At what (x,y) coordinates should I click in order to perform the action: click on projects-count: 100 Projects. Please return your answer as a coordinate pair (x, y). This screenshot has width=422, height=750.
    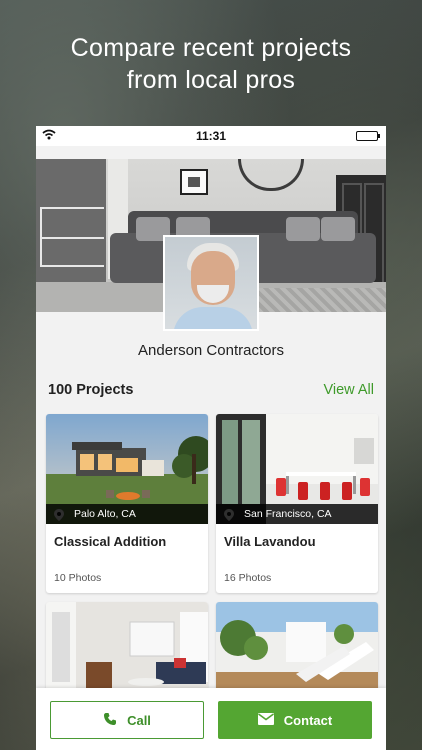
    Looking at the image, I should click on (91, 390).